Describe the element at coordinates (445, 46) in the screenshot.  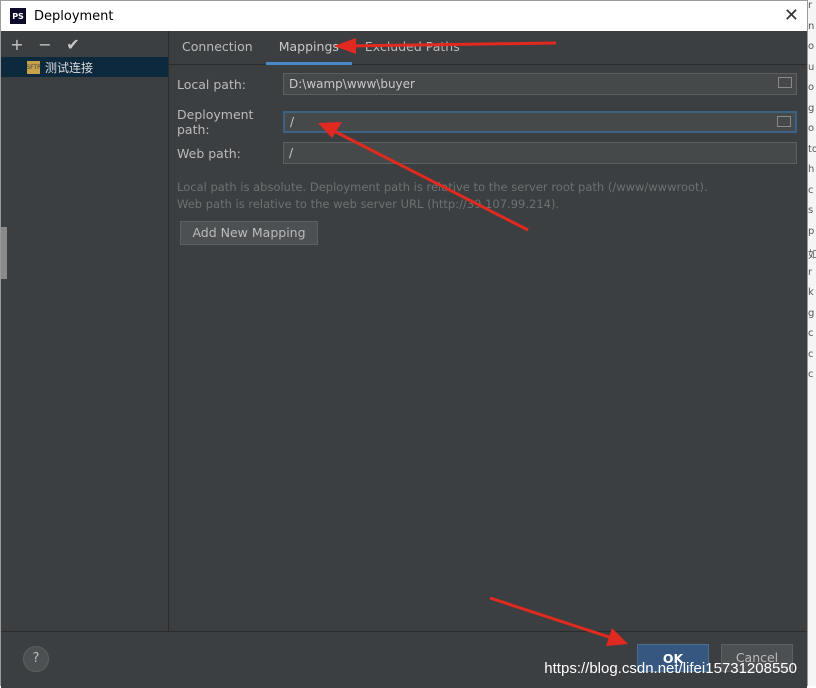
I see `arrow-to-mappings-tab` at that location.